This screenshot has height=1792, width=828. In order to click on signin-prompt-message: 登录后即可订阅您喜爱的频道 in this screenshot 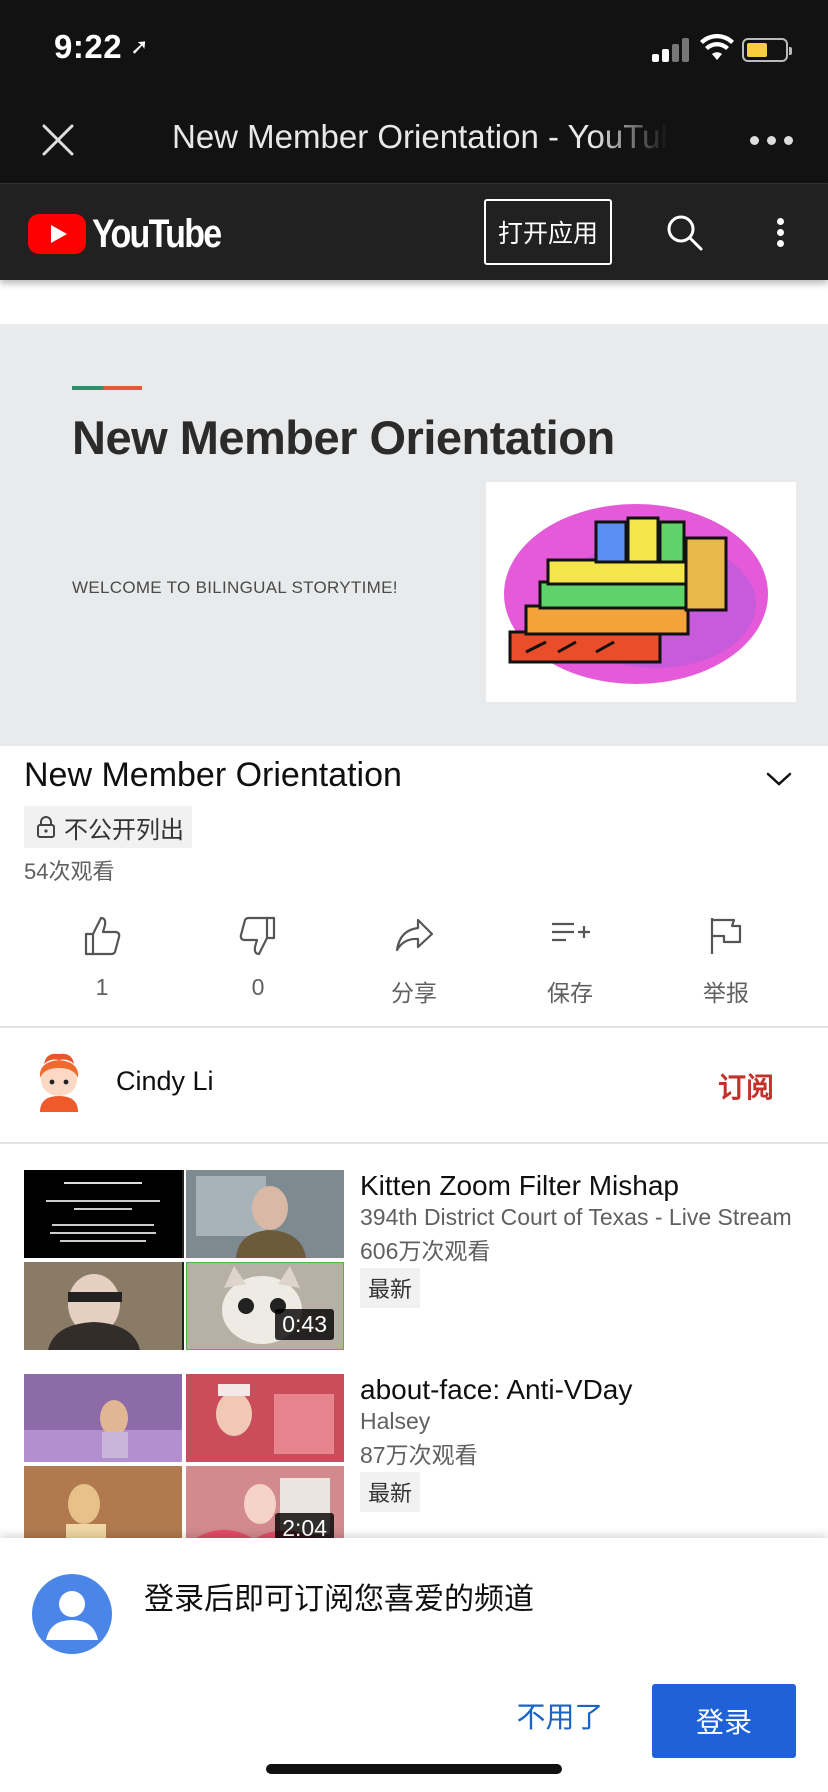, I will do `click(339, 1599)`.